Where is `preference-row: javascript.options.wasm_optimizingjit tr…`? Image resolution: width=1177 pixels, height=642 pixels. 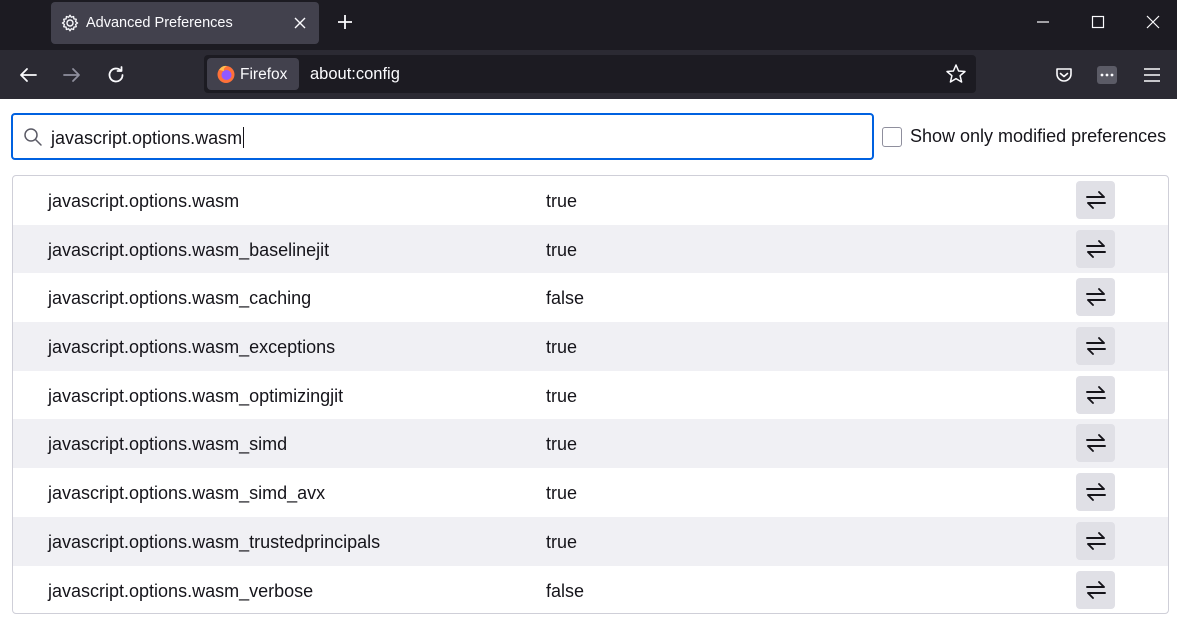
preference-row: javascript.options.wasm_optimizingjit tr… is located at coordinates (590, 395).